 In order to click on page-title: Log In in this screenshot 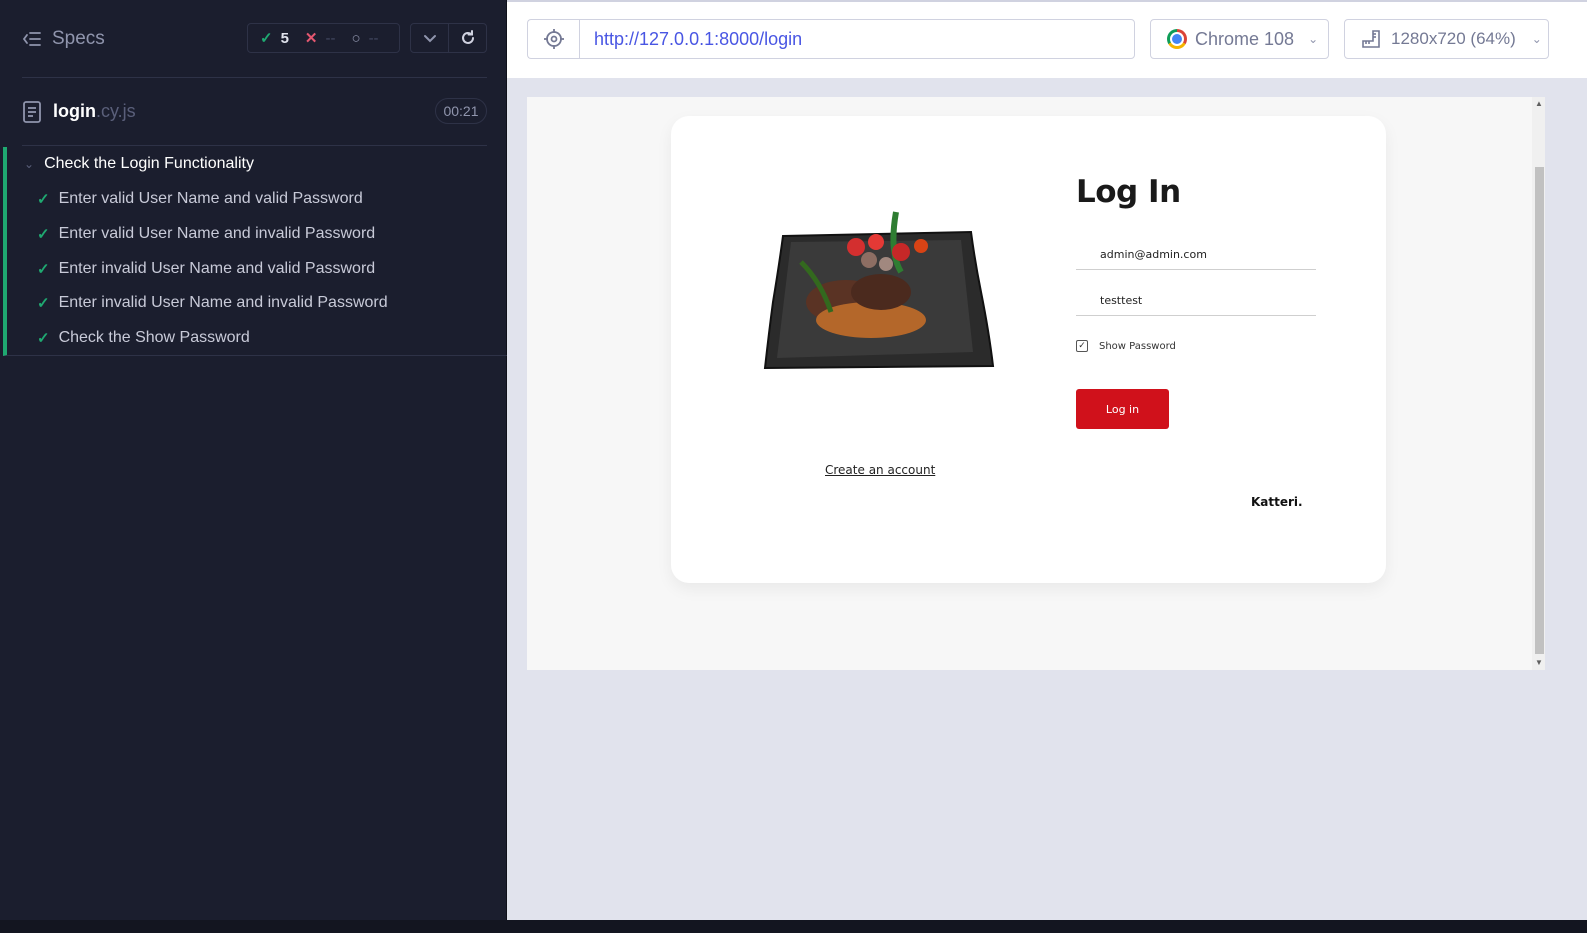, I will do `click(1128, 192)`.